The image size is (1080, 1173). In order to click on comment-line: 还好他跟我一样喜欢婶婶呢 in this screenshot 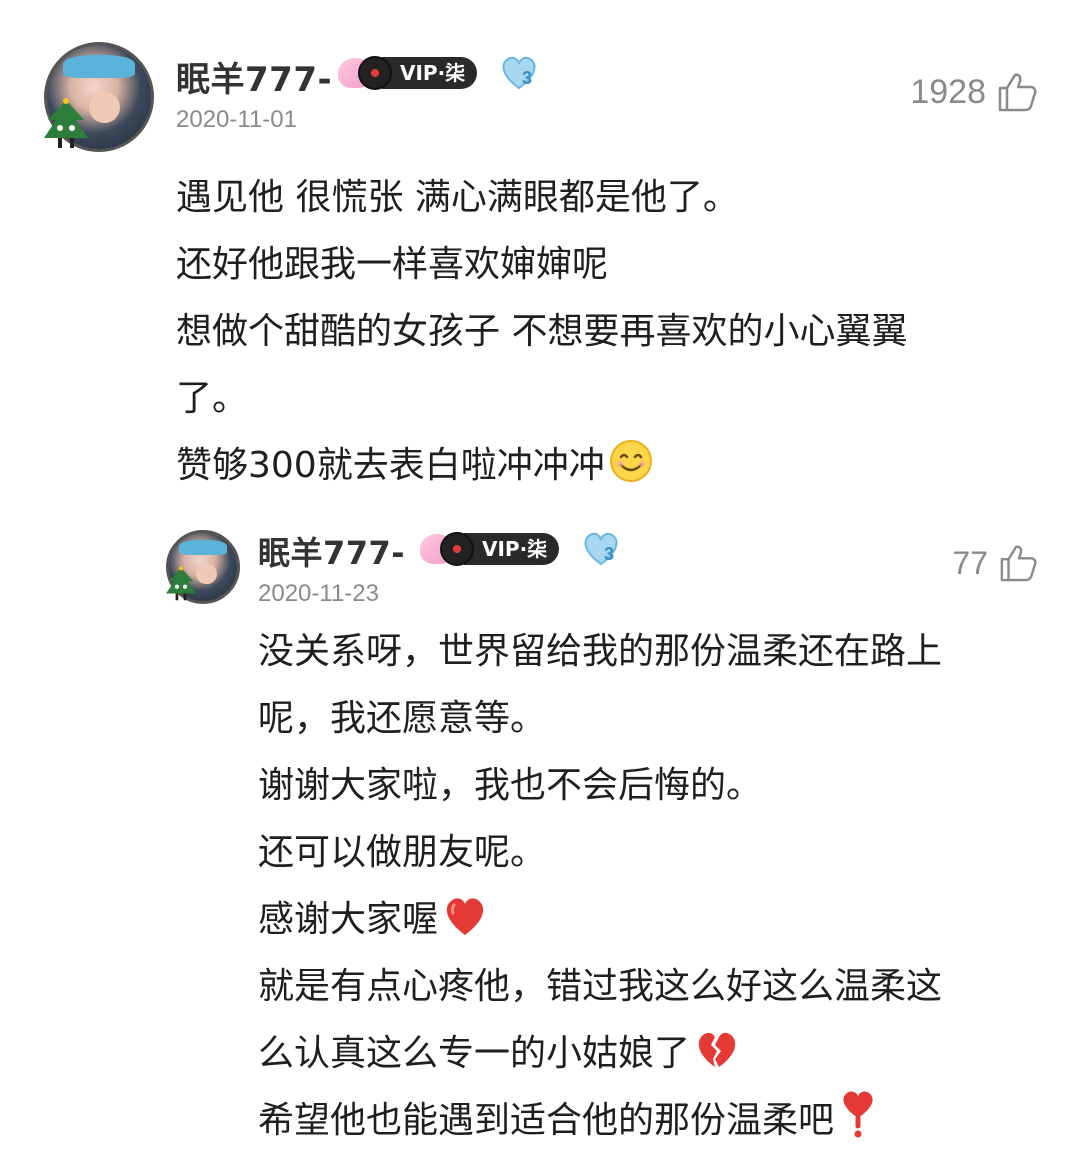, I will do `click(392, 264)`.